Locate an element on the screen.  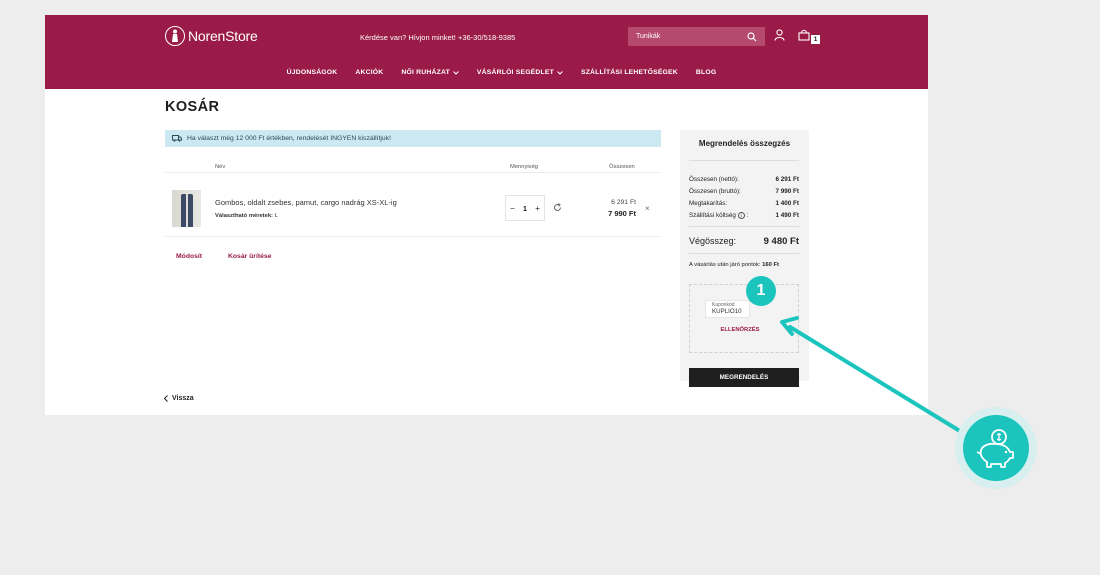
piggy-bank-icon is located at coordinates (995, 448).